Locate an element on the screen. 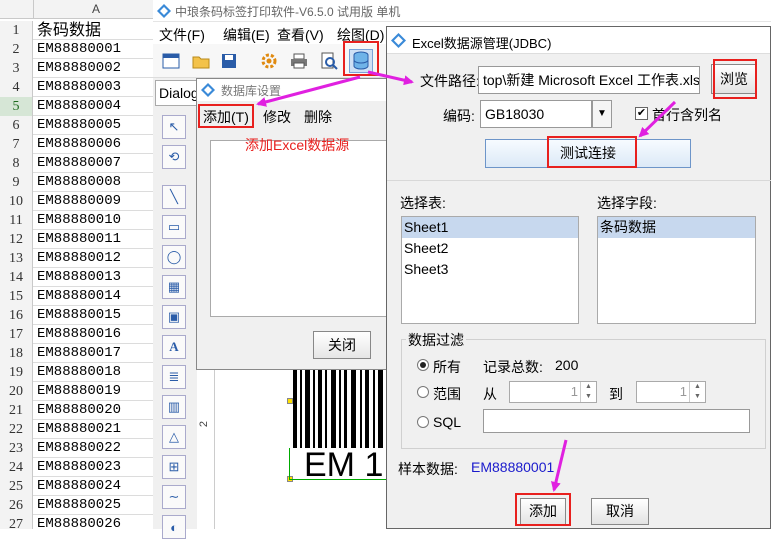 The width and height of the screenshot is (771, 539). menu-edit: 编辑(E) is located at coordinates (246, 35).